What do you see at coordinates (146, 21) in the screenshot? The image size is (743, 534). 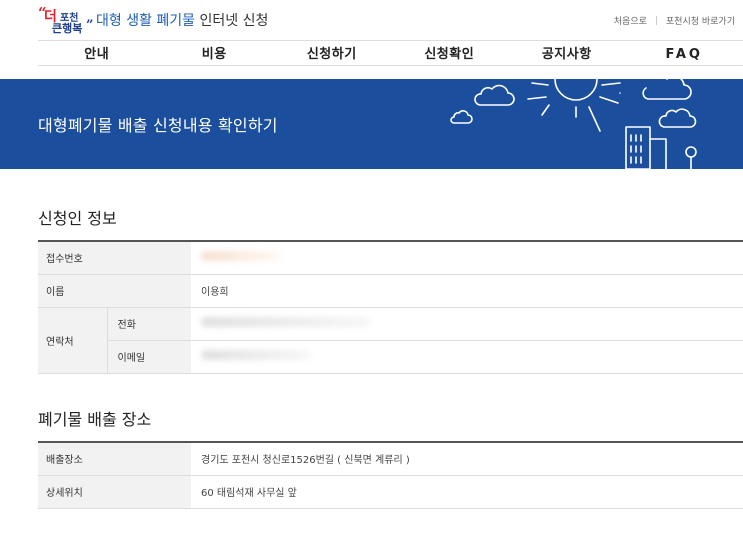 I see `site-title-highlight: 대형 생활 폐기물` at bounding box center [146, 21].